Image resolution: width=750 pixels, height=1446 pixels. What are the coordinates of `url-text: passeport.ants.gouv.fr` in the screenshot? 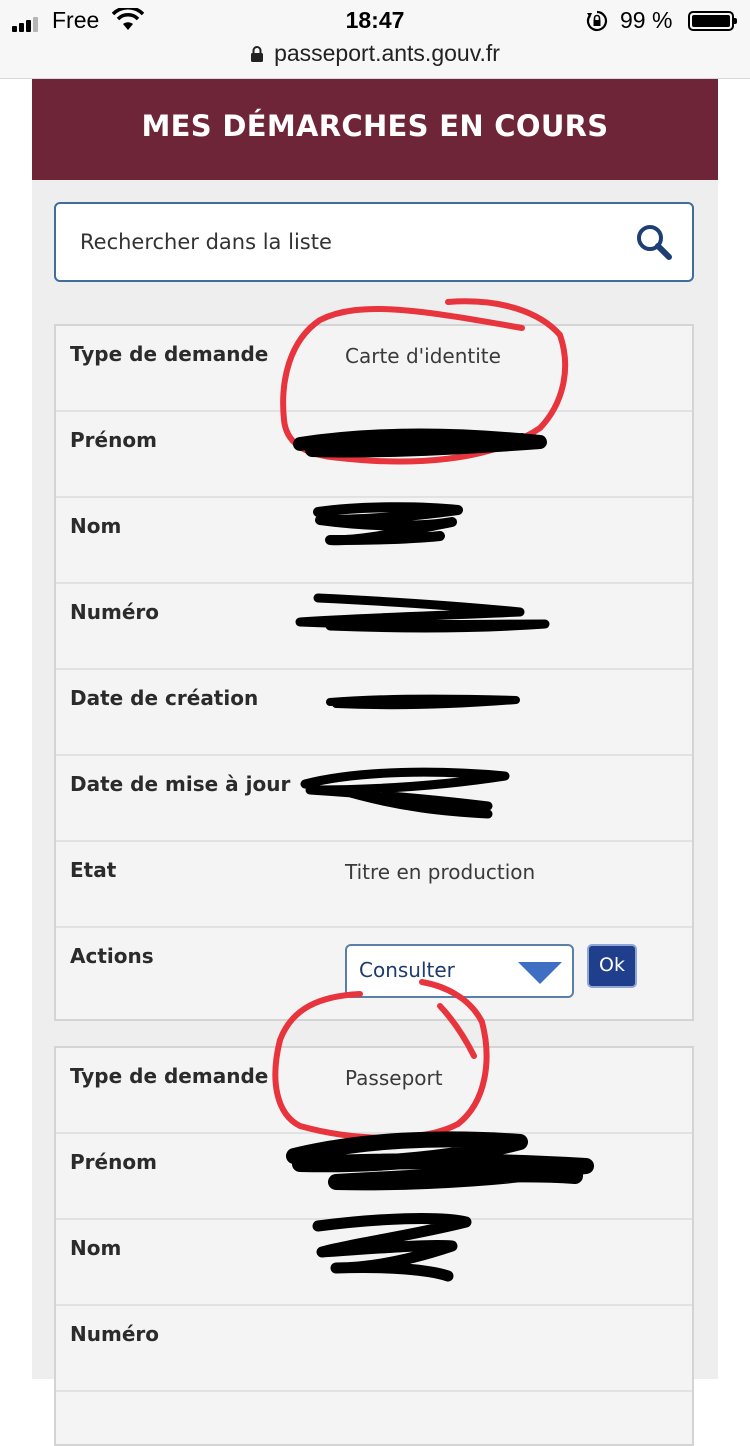 It's located at (387, 53).